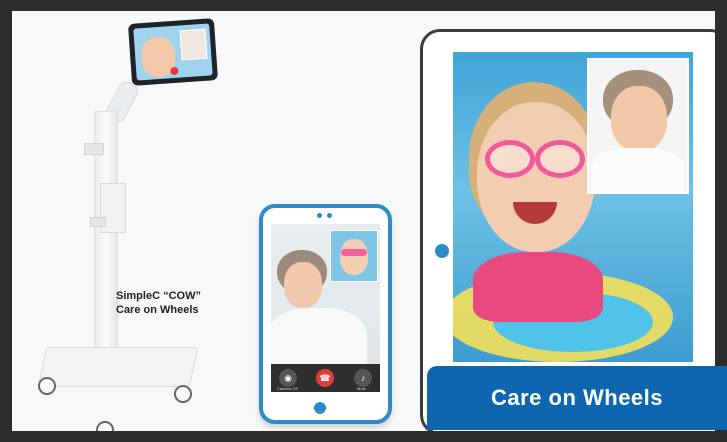  Describe the element at coordinates (193, 44) in the screenshot. I see `video-inset` at that location.